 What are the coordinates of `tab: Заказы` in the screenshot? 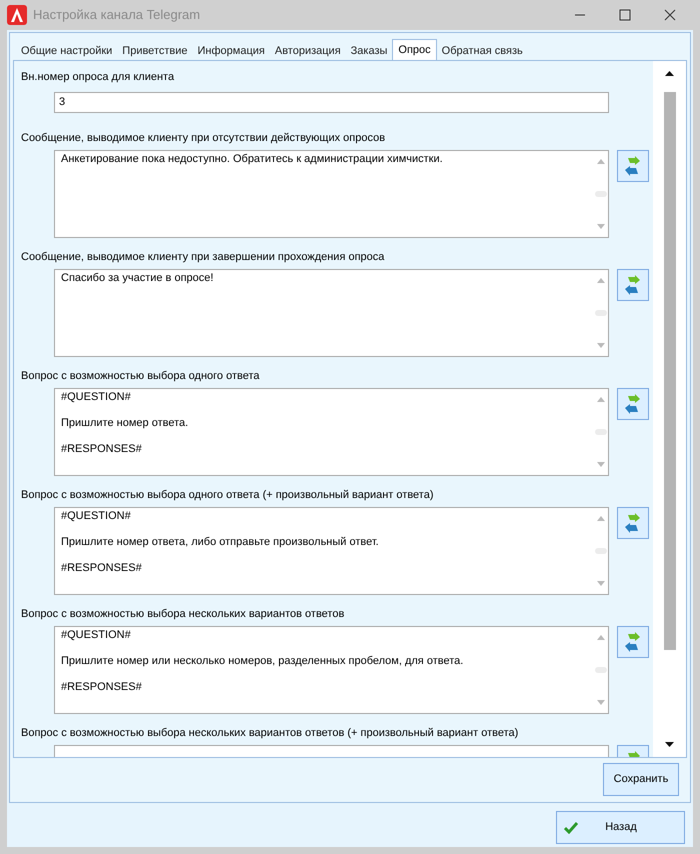 It's located at (369, 51).